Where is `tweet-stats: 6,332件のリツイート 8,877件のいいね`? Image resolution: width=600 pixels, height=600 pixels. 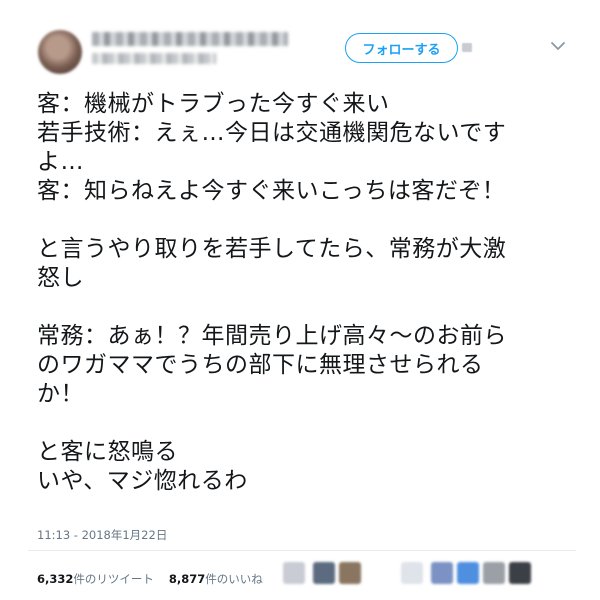 tweet-stats: 6,332件のリツイート 8,877件のいいね is located at coordinates (150, 579).